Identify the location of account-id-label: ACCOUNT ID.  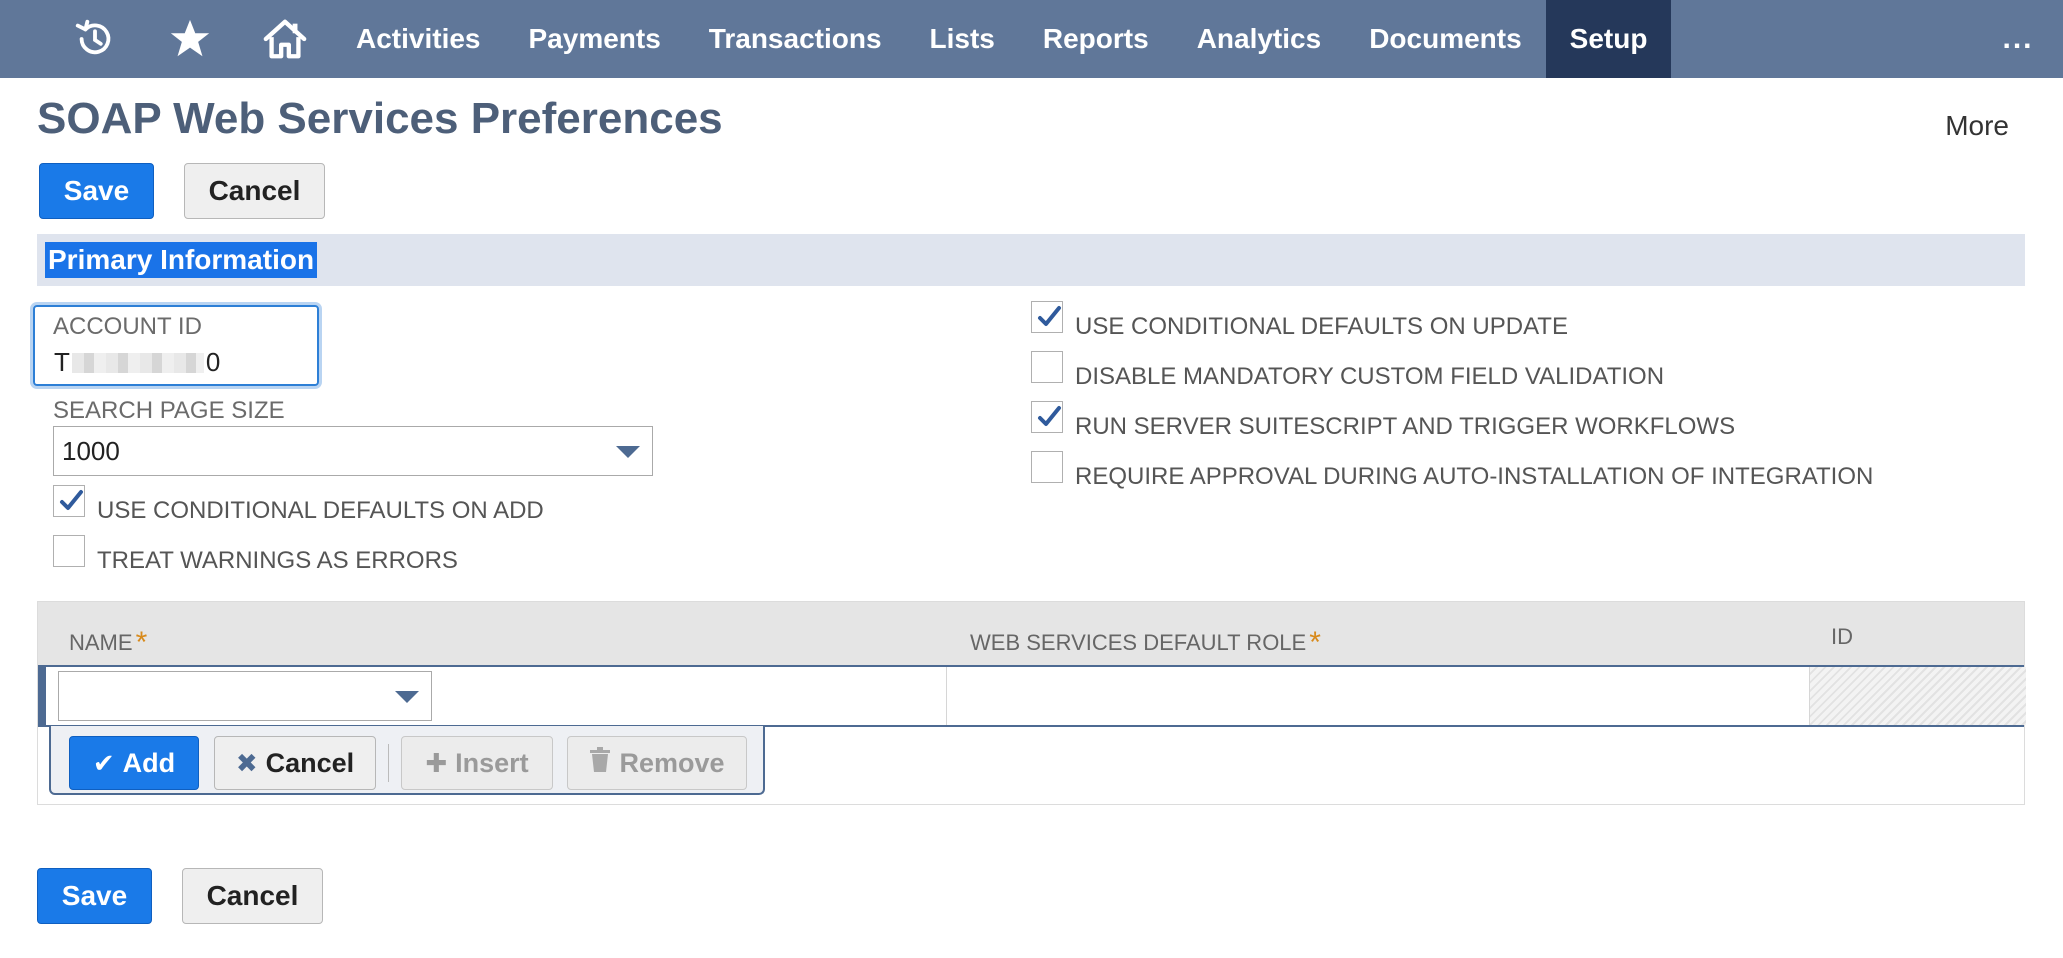
(127, 326).